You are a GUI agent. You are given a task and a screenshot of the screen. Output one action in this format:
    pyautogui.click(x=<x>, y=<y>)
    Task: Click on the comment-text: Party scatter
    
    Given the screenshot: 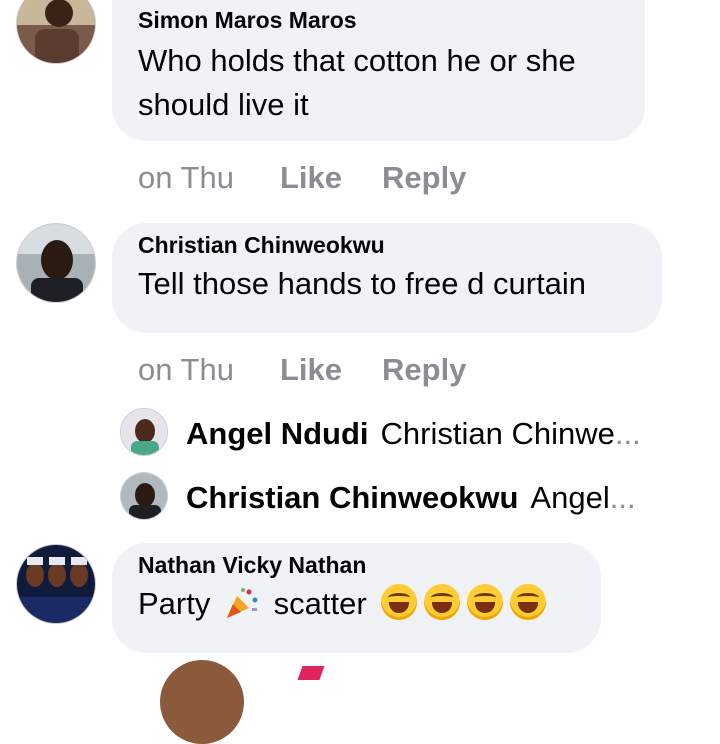 What is the action you would take?
    pyautogui.click(x=356, y=604)
    